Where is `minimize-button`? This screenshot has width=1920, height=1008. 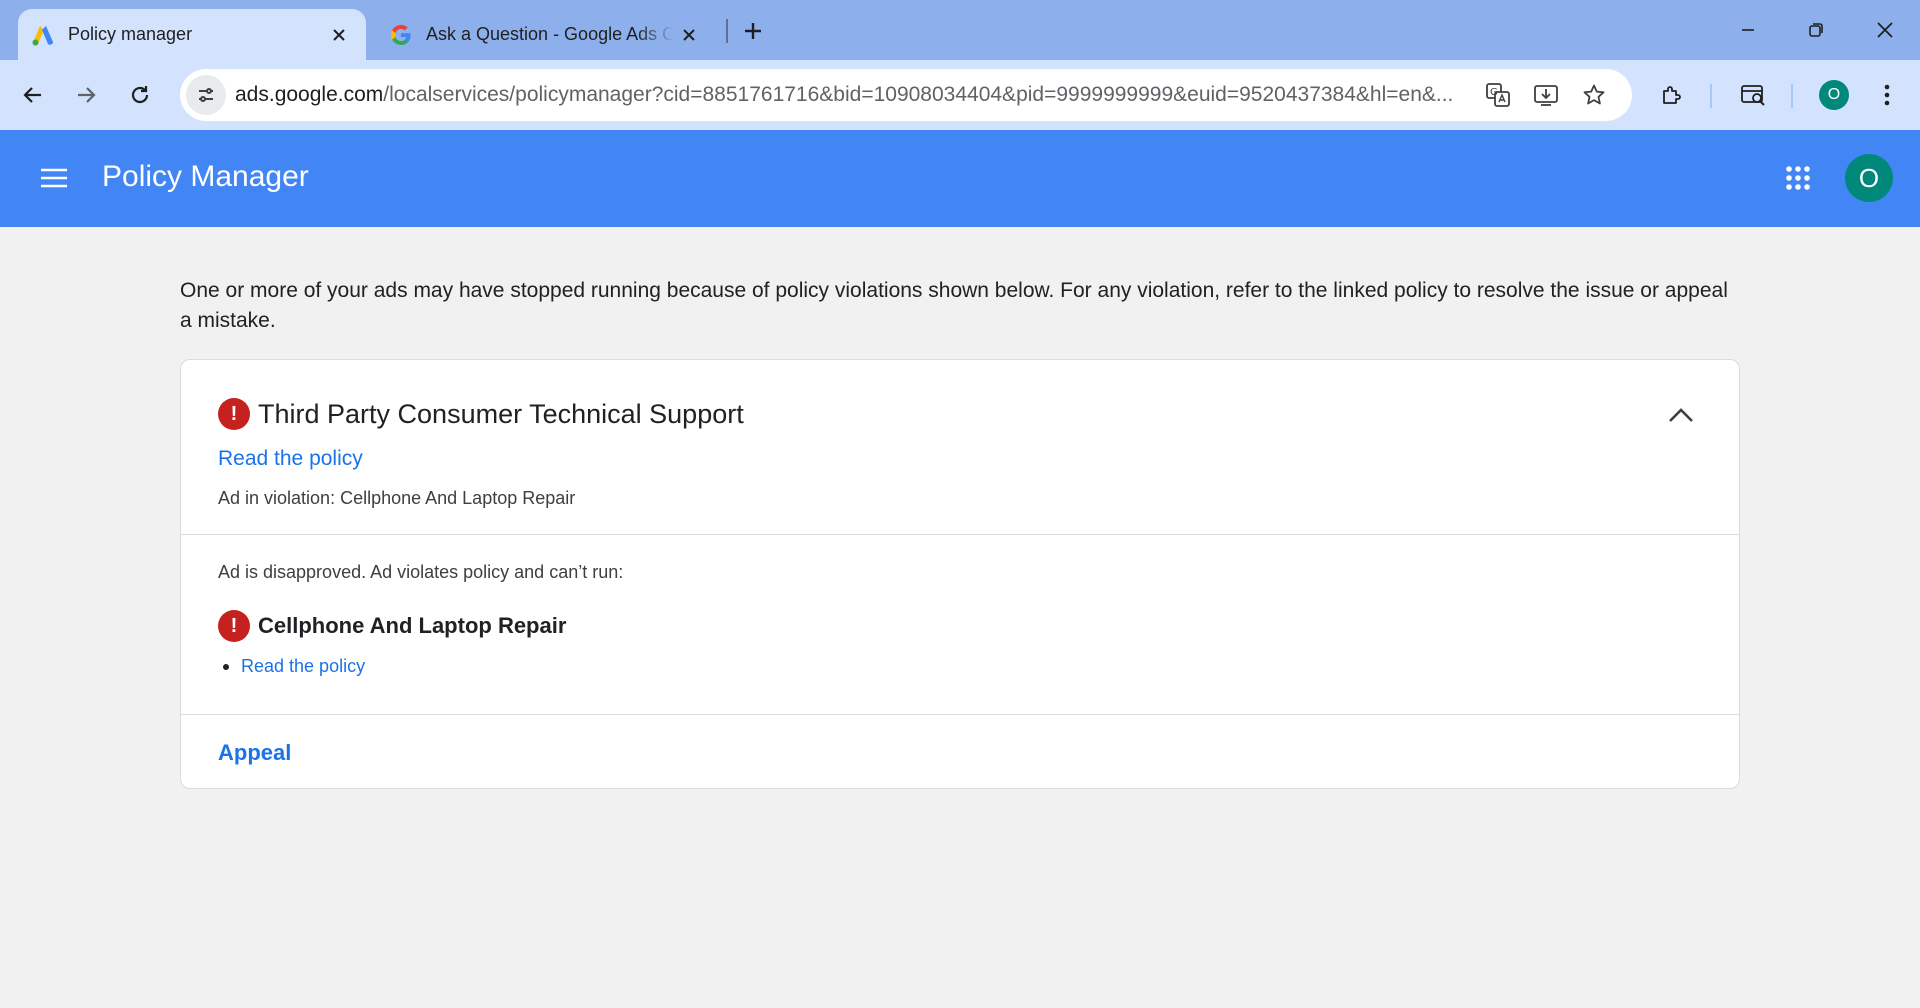 minimize-button is located at coordinates (1748, 30).